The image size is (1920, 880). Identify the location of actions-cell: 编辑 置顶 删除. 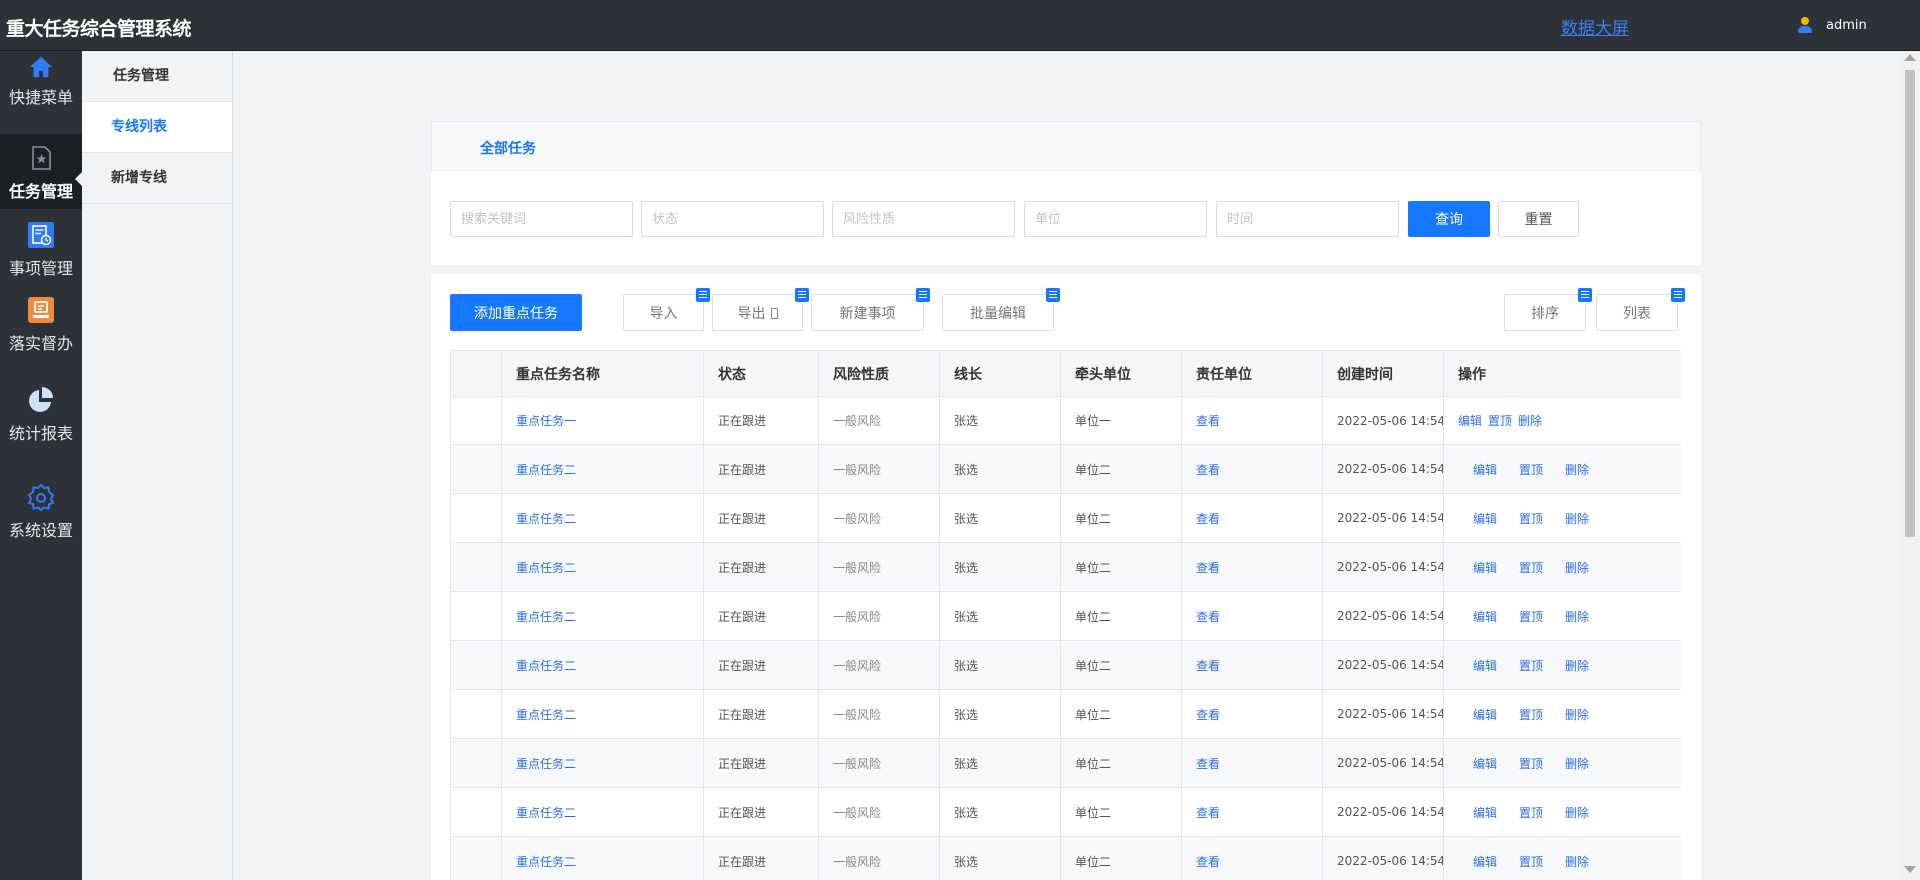
(1562, 420).